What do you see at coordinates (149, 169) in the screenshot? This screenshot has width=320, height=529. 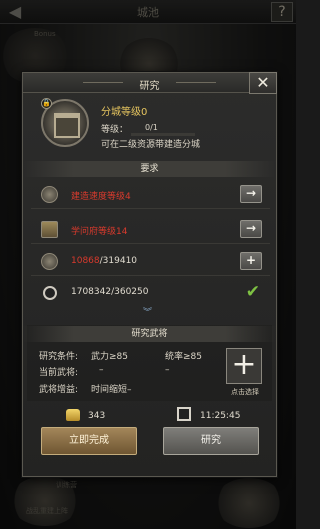 I see `requirements-header: 要求` at bounding box center [149, 169].